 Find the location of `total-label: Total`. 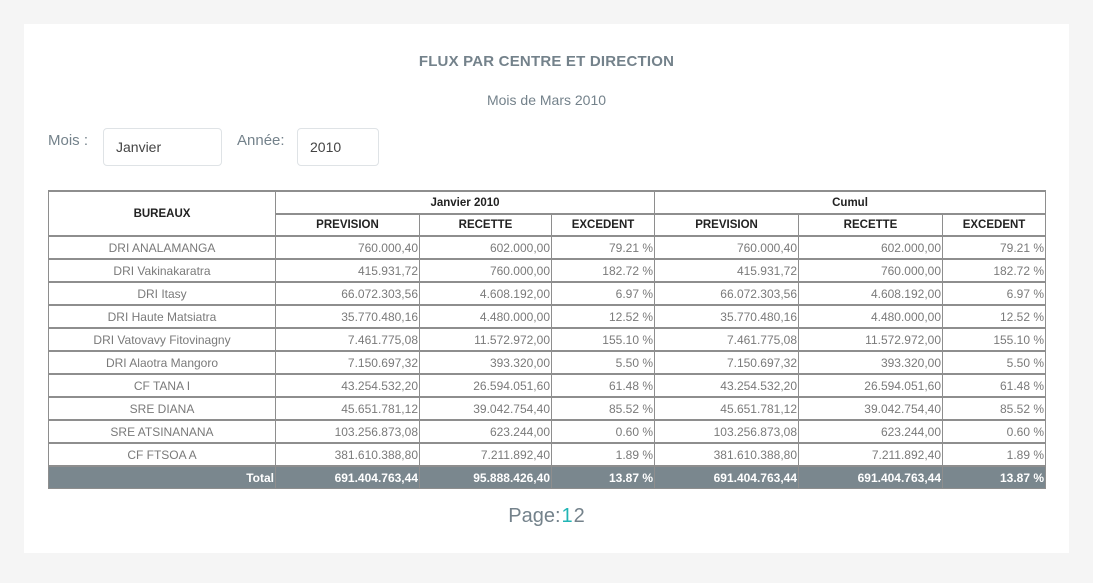

total-label: Total is located at coordinates (162, 477).